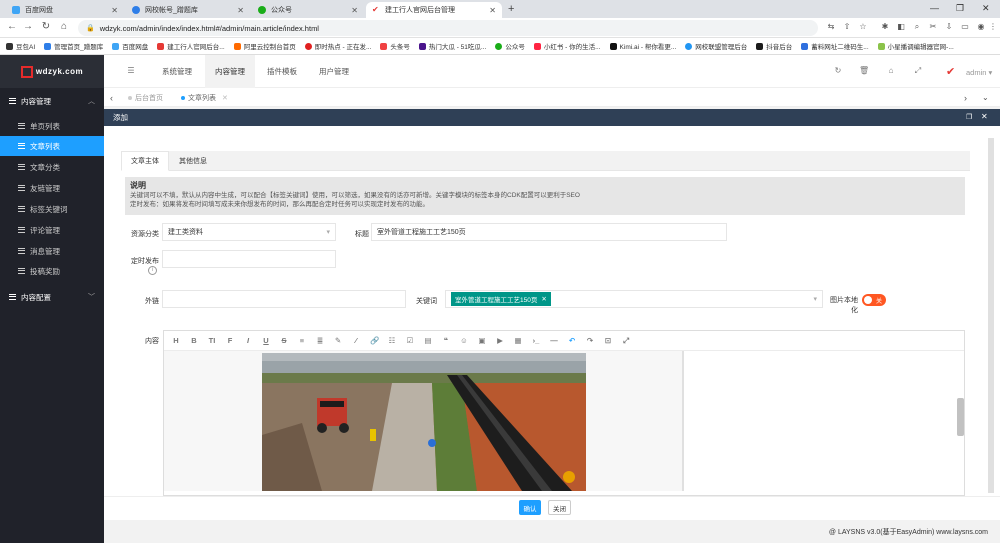 The height and width of the screenshot is (543, 1000). Describe the element at coordinates (608, 340) in the screenshot. I see `source-icon: ⊡` at that location.